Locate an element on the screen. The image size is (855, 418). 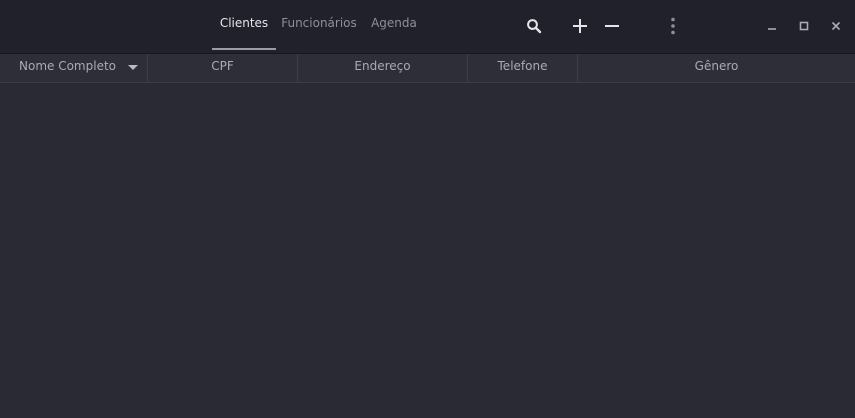
minus-icon is located at coordinates (612, 26).